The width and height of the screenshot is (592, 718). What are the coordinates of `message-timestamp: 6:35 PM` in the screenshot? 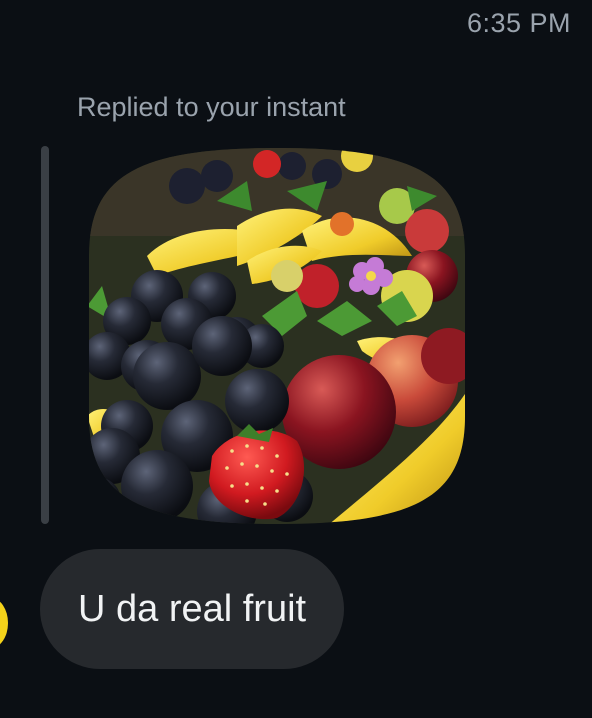 It's located at (518, 23).